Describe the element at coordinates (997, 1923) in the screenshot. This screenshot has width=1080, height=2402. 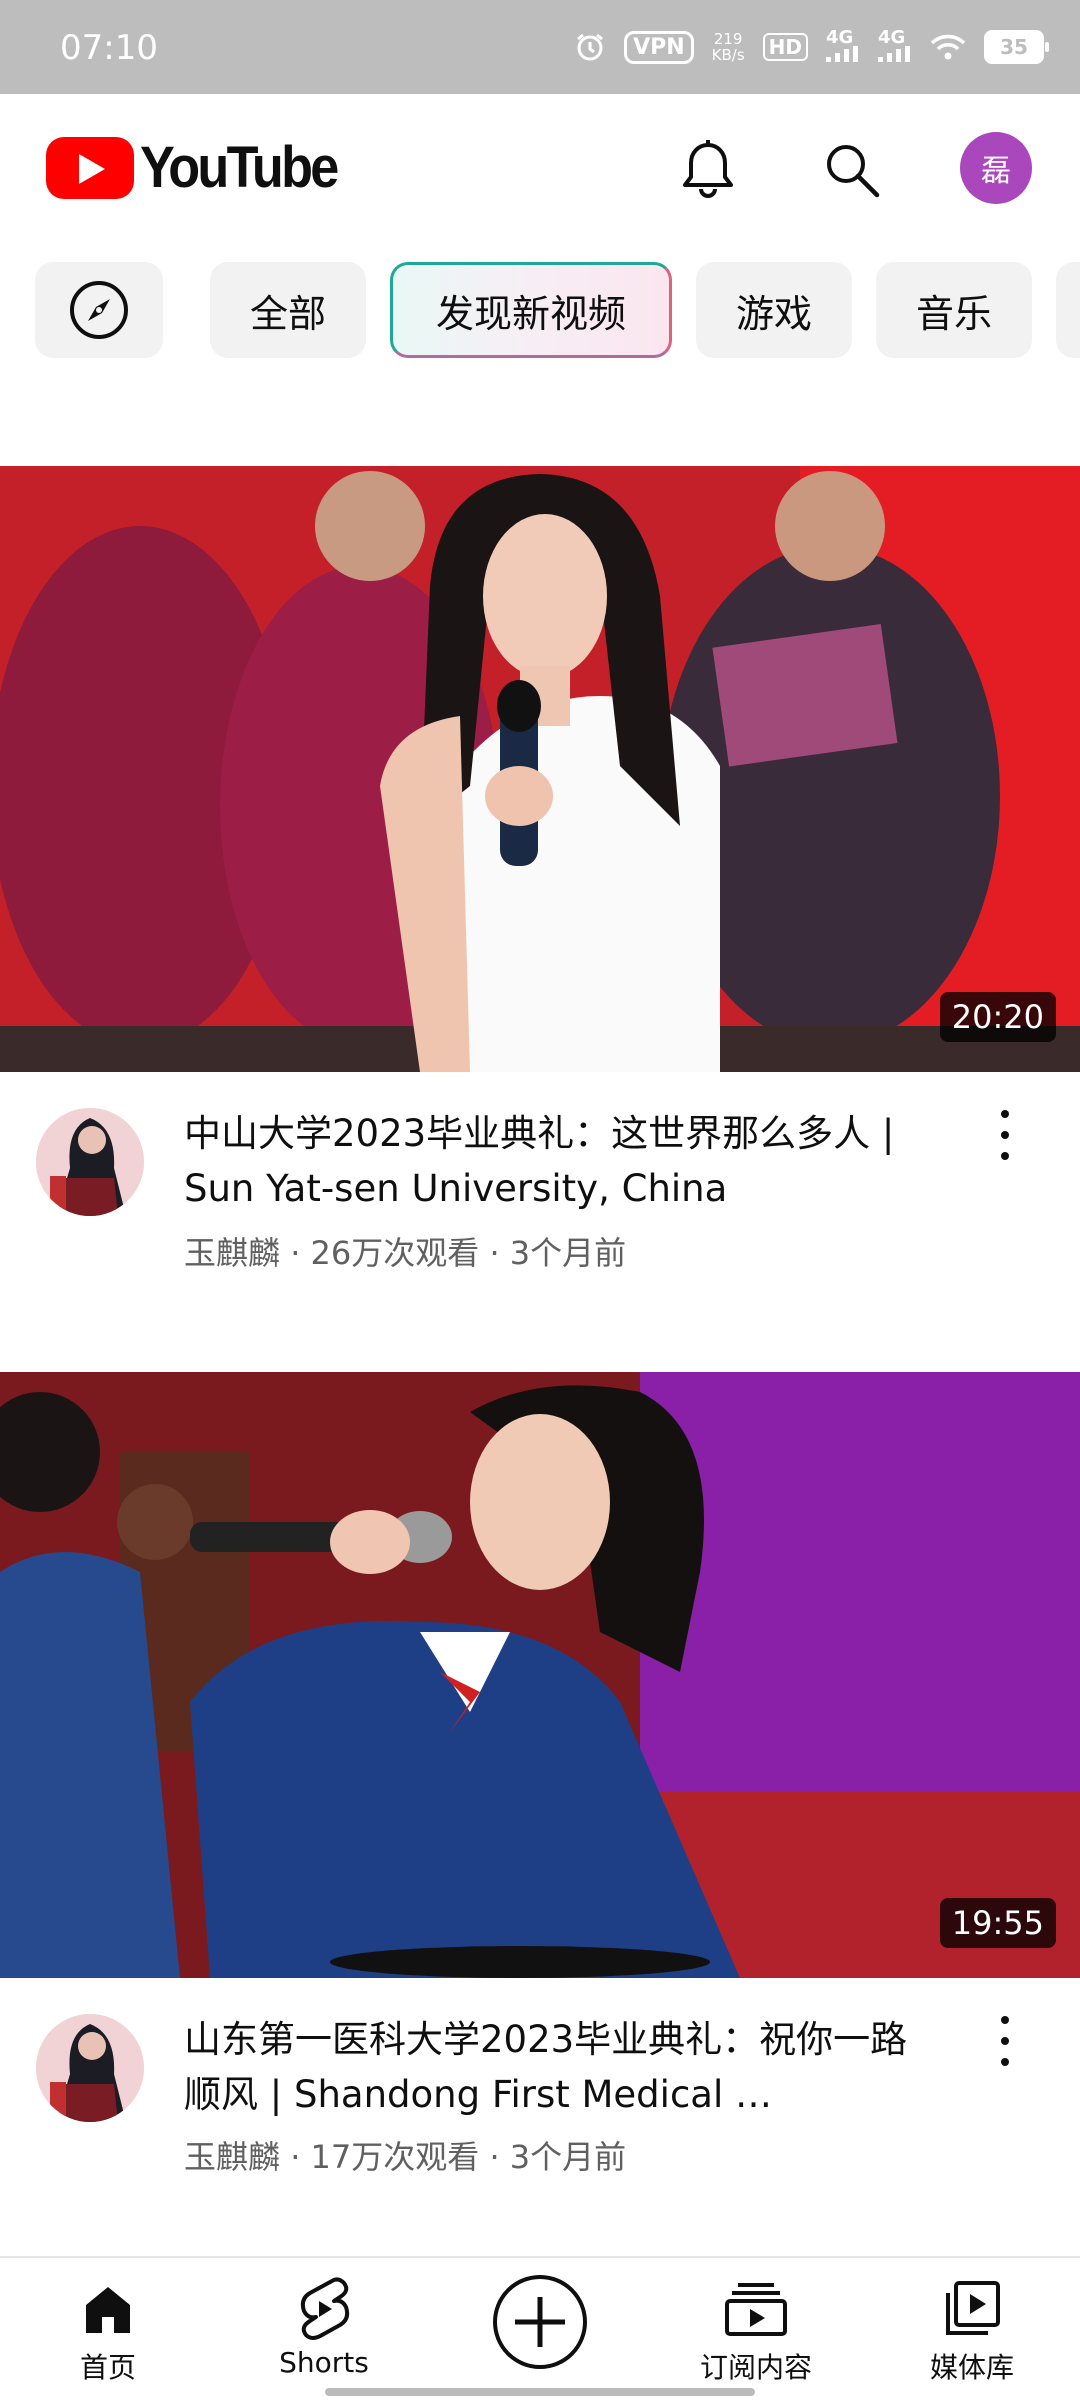
I see `video-duration: 19:55` at that location.